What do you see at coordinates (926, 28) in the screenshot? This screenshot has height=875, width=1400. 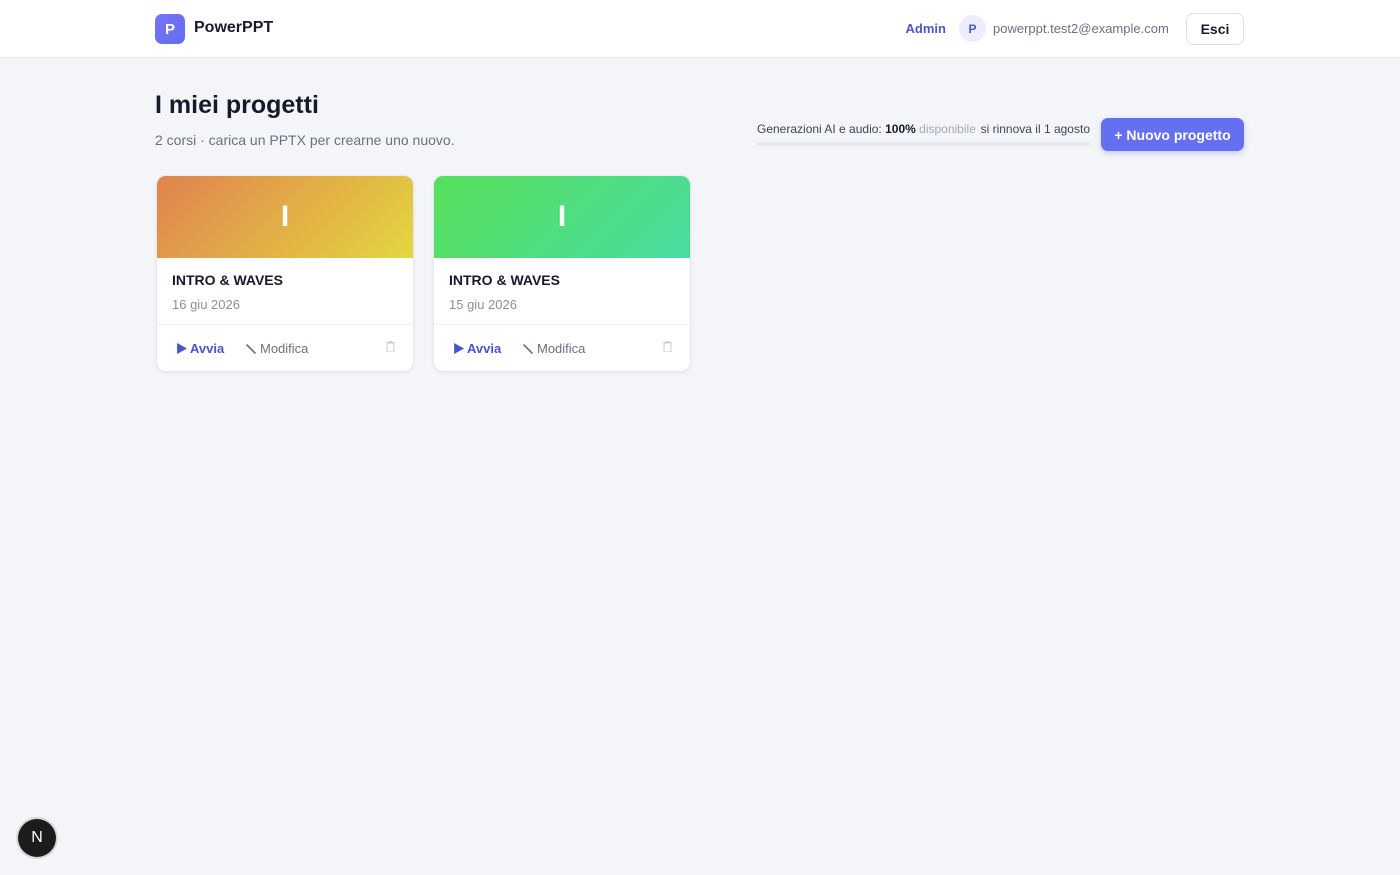 I see `admin-link: Admin` at bounding box center [926, 28].